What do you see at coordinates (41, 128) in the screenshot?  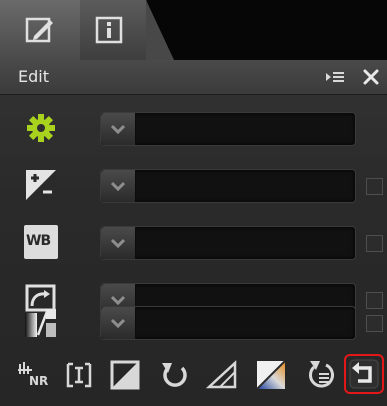 I see `gear-icon` at bounding box center [41, 128].